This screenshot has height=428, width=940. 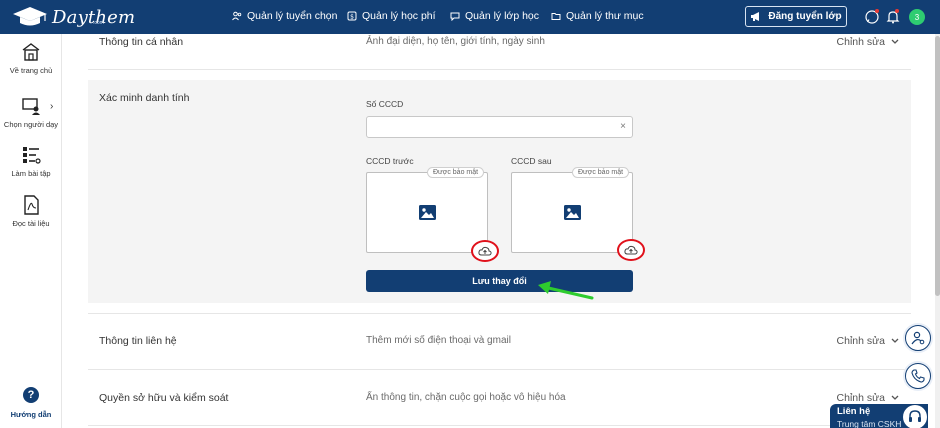 I want to click on edit-personal-info-button: Chỉnh sửa, so click(x=868, y=42).